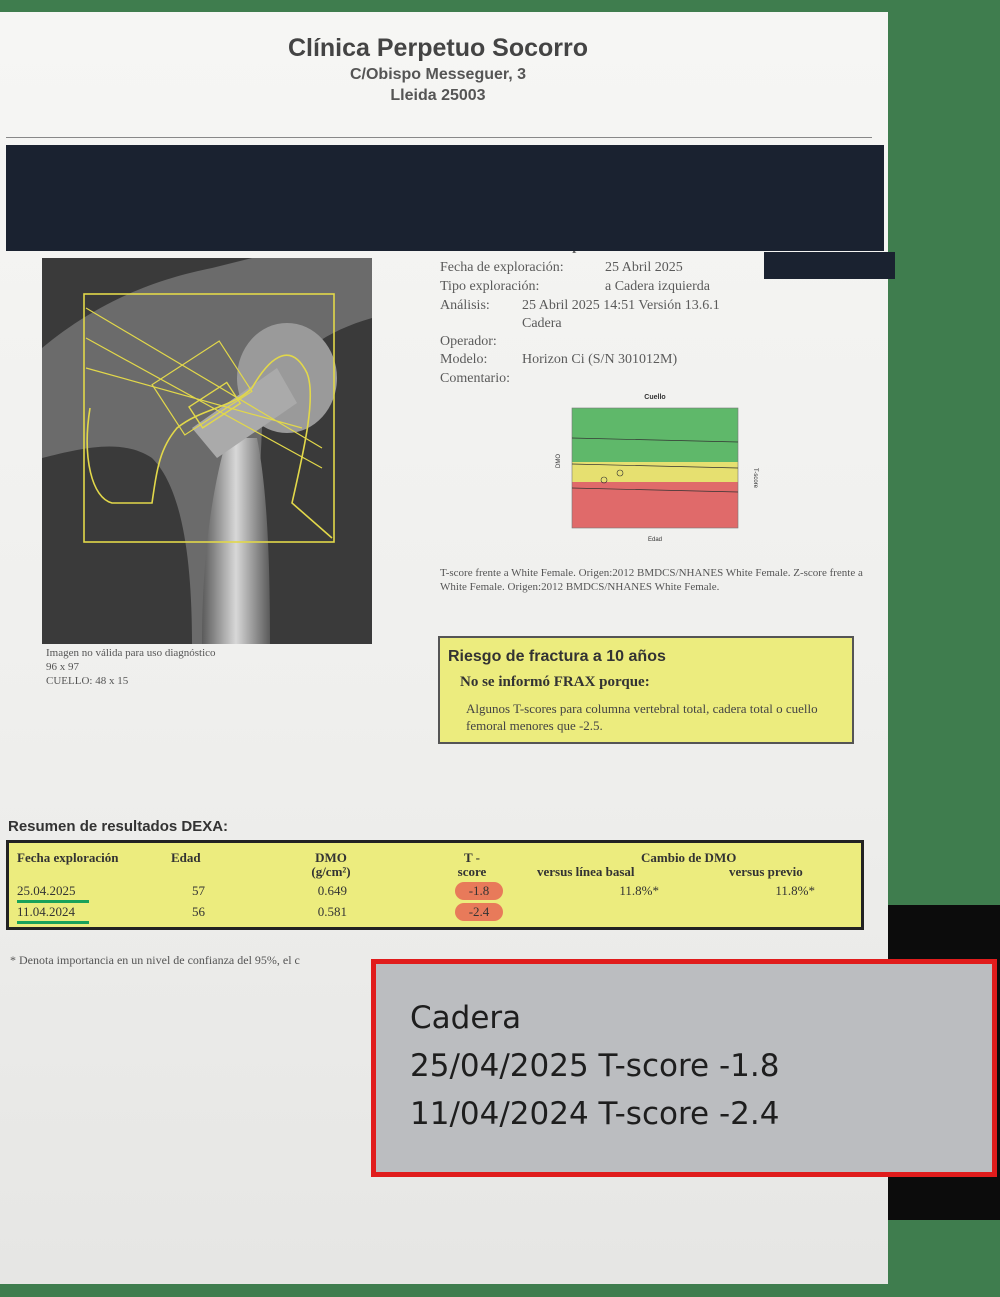 The width and height of the screenshot is (1000, 1297). Describe the element at coordinates (766, 871) in the screenshot. I see `col-header-previo: versus previo` at that location.